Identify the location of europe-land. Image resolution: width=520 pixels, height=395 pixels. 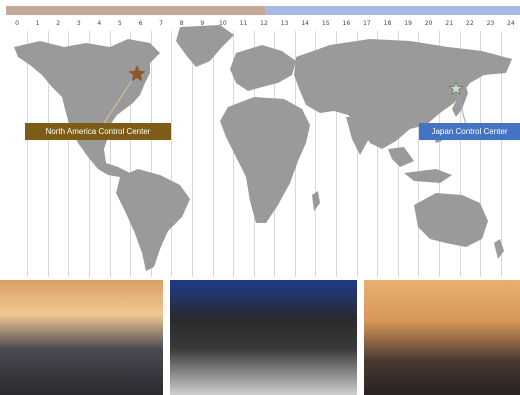
(263, 68).